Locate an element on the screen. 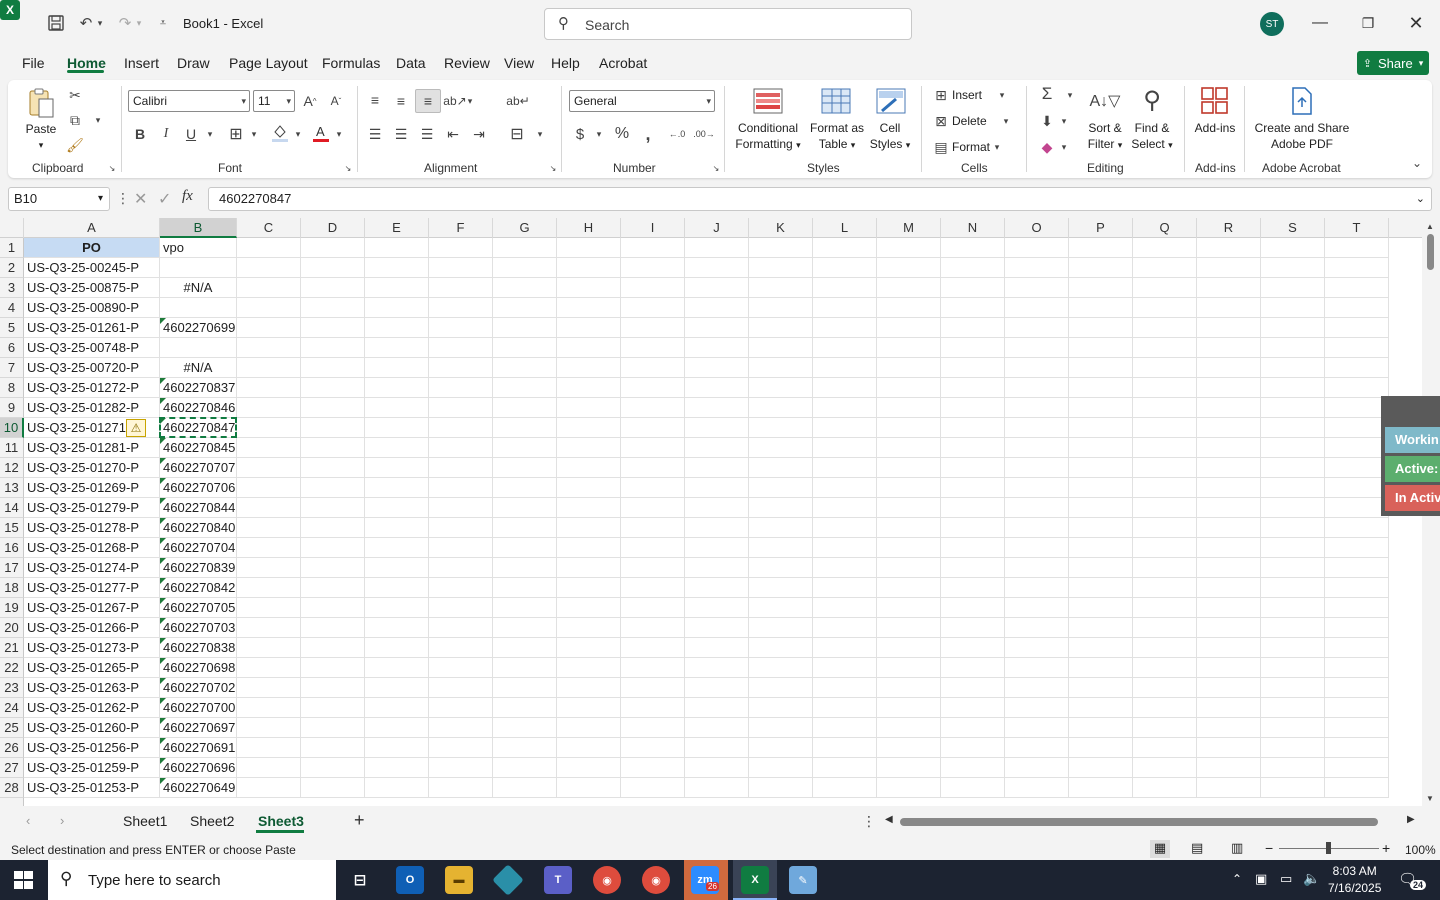  font-size-select: 11 ▾ is located at coordinates (274, 101).